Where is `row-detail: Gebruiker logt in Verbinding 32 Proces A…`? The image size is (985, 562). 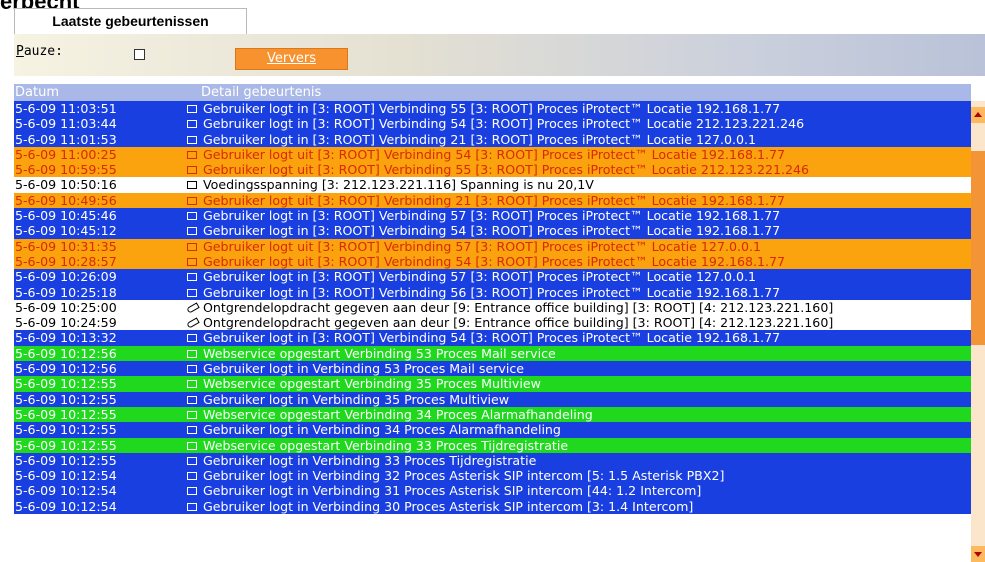
row-detail: Gebruiker logt in Verbinding 32 Proces A… is located at coordinates (464, 476).